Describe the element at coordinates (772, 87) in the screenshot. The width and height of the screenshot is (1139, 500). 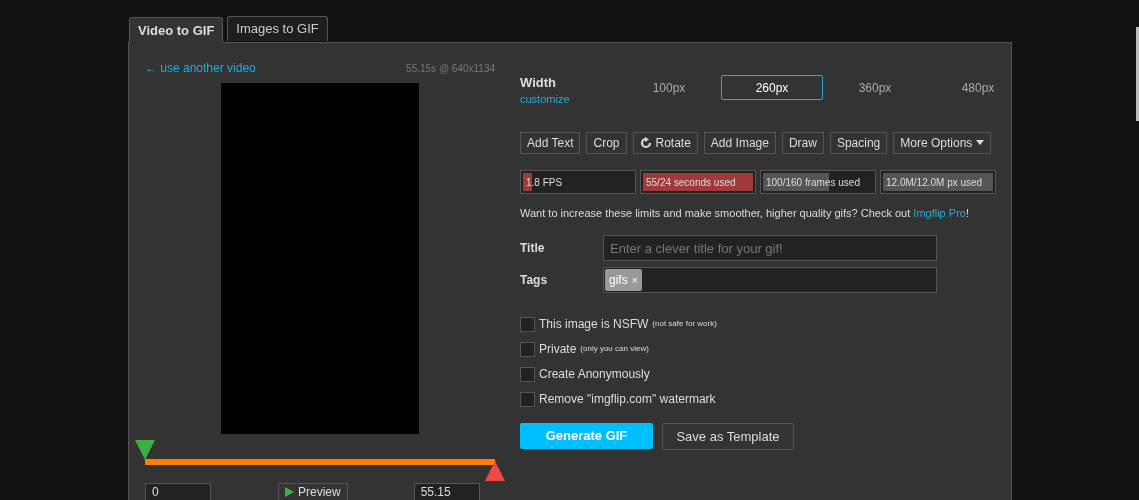
I see `width-option: 260px` at that location.